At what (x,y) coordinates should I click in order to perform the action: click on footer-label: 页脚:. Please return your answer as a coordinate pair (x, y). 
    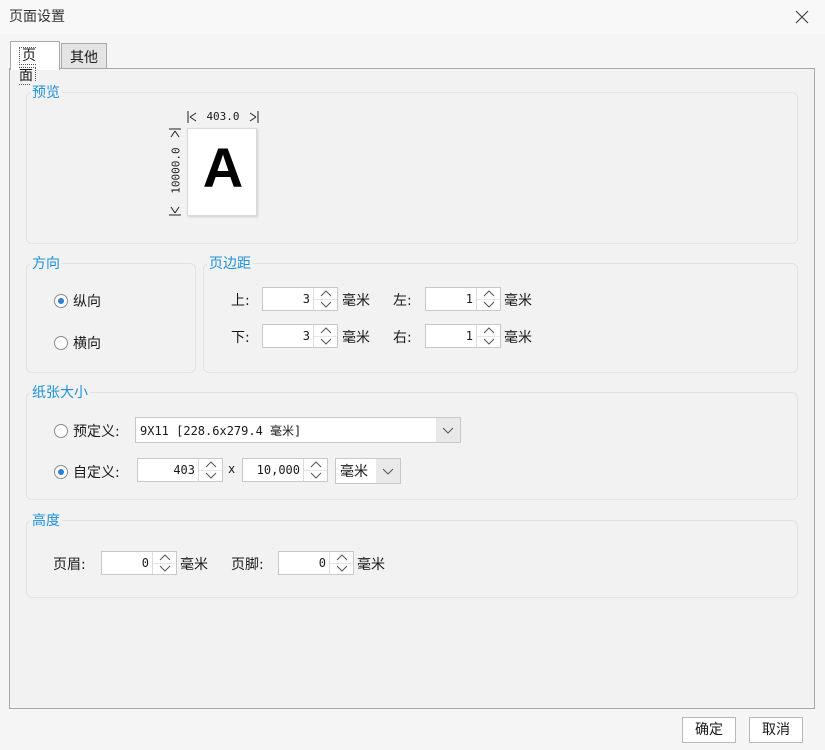
    Looking at the image, I should click on (247, 565).